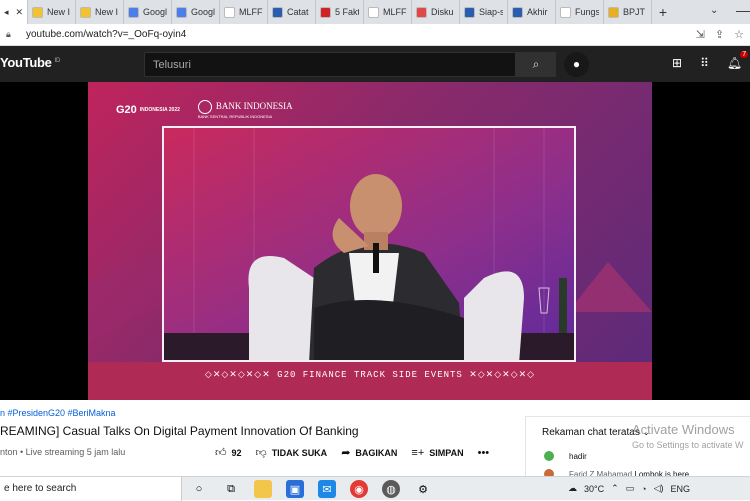  What do you see at coordinates (659, 488) in the screenshot?
I see `volume-icon: ◁)` at bounding box center [659, 488].